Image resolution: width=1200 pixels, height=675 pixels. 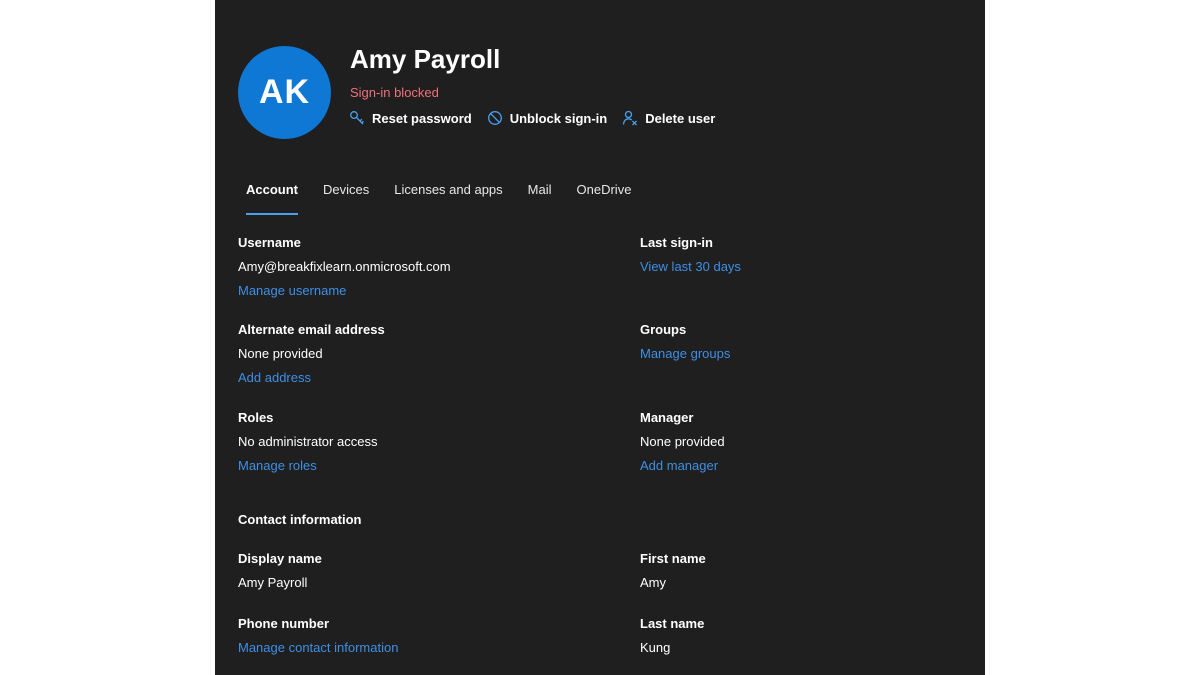 What do you see at coordinates (685, 341) in the screenshot?
I see `groups-field: Groups Manage groups` at bounding box center [685, 341].